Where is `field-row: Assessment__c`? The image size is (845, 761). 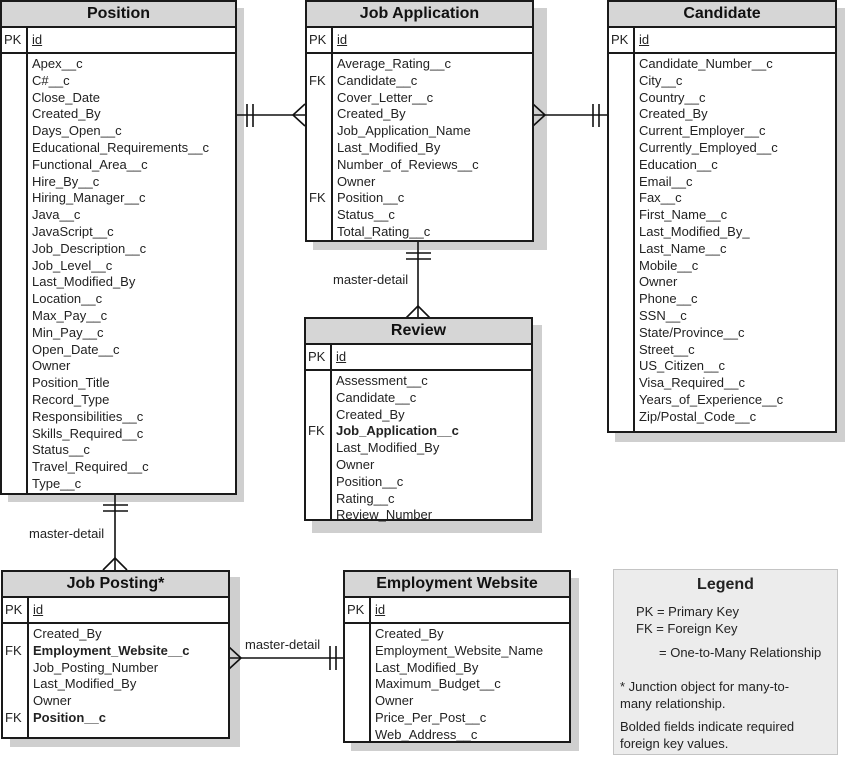
field-row: Assessment__c is located at coordinates (397, 381).